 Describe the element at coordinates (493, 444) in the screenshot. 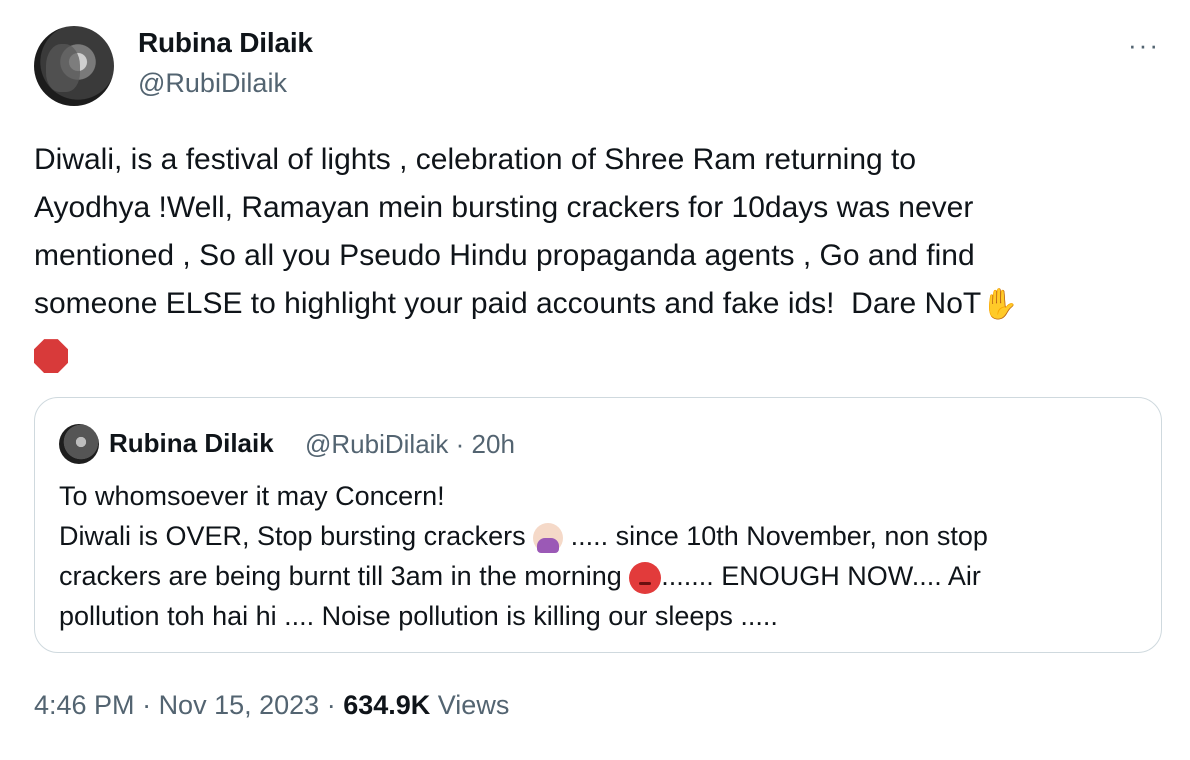

I see `quoted-time: 20h` at that location.